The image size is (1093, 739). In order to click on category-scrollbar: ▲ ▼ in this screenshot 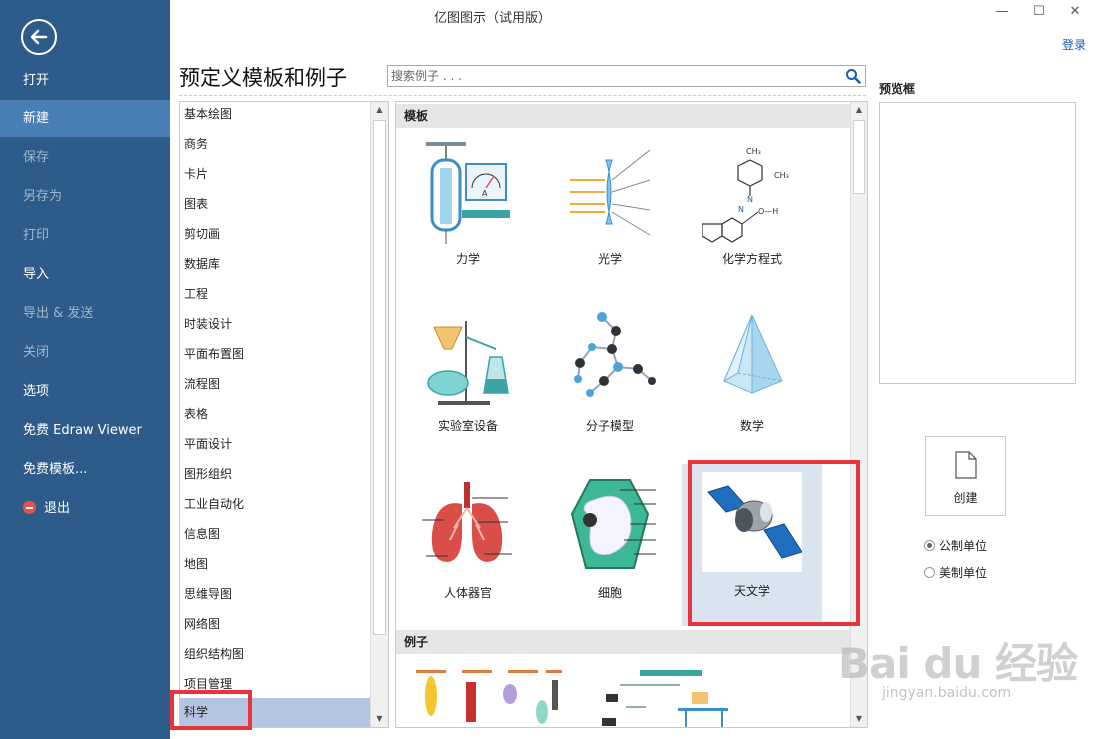, I will do `click(379, 414)`.